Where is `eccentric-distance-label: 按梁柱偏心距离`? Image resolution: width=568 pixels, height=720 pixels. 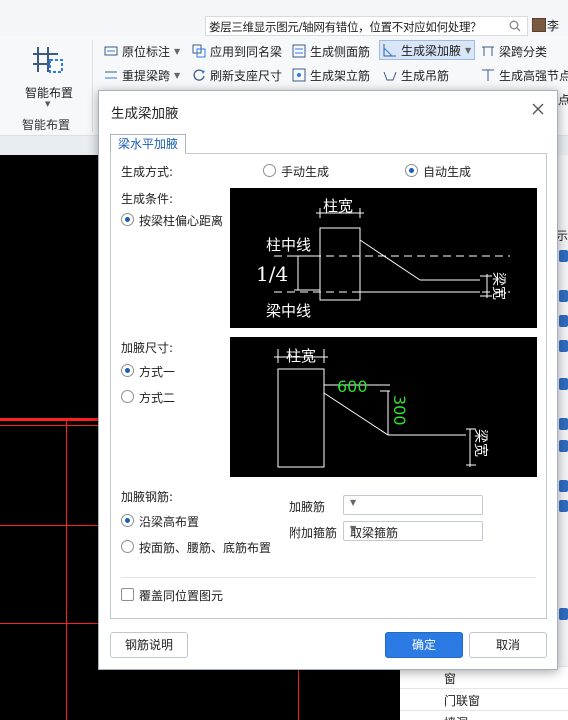
eccentric-distance-label: 按梁柱偏心距离 is located at coordinates (181, 221).